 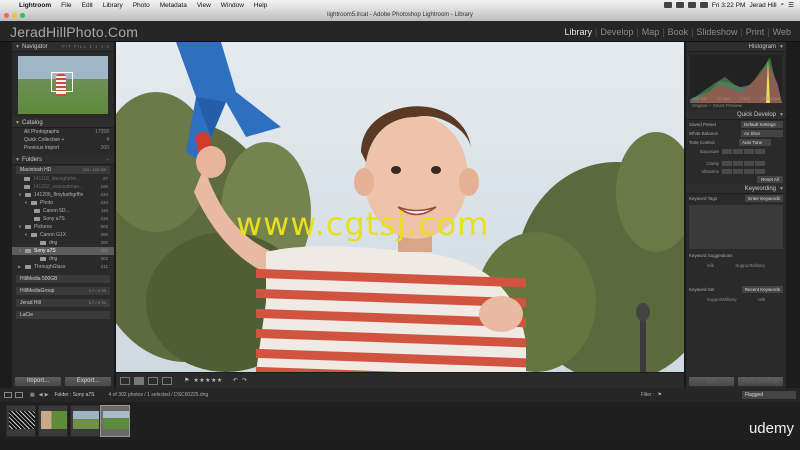 I want to click on clarity-down-button, so click(x=738, y=163).